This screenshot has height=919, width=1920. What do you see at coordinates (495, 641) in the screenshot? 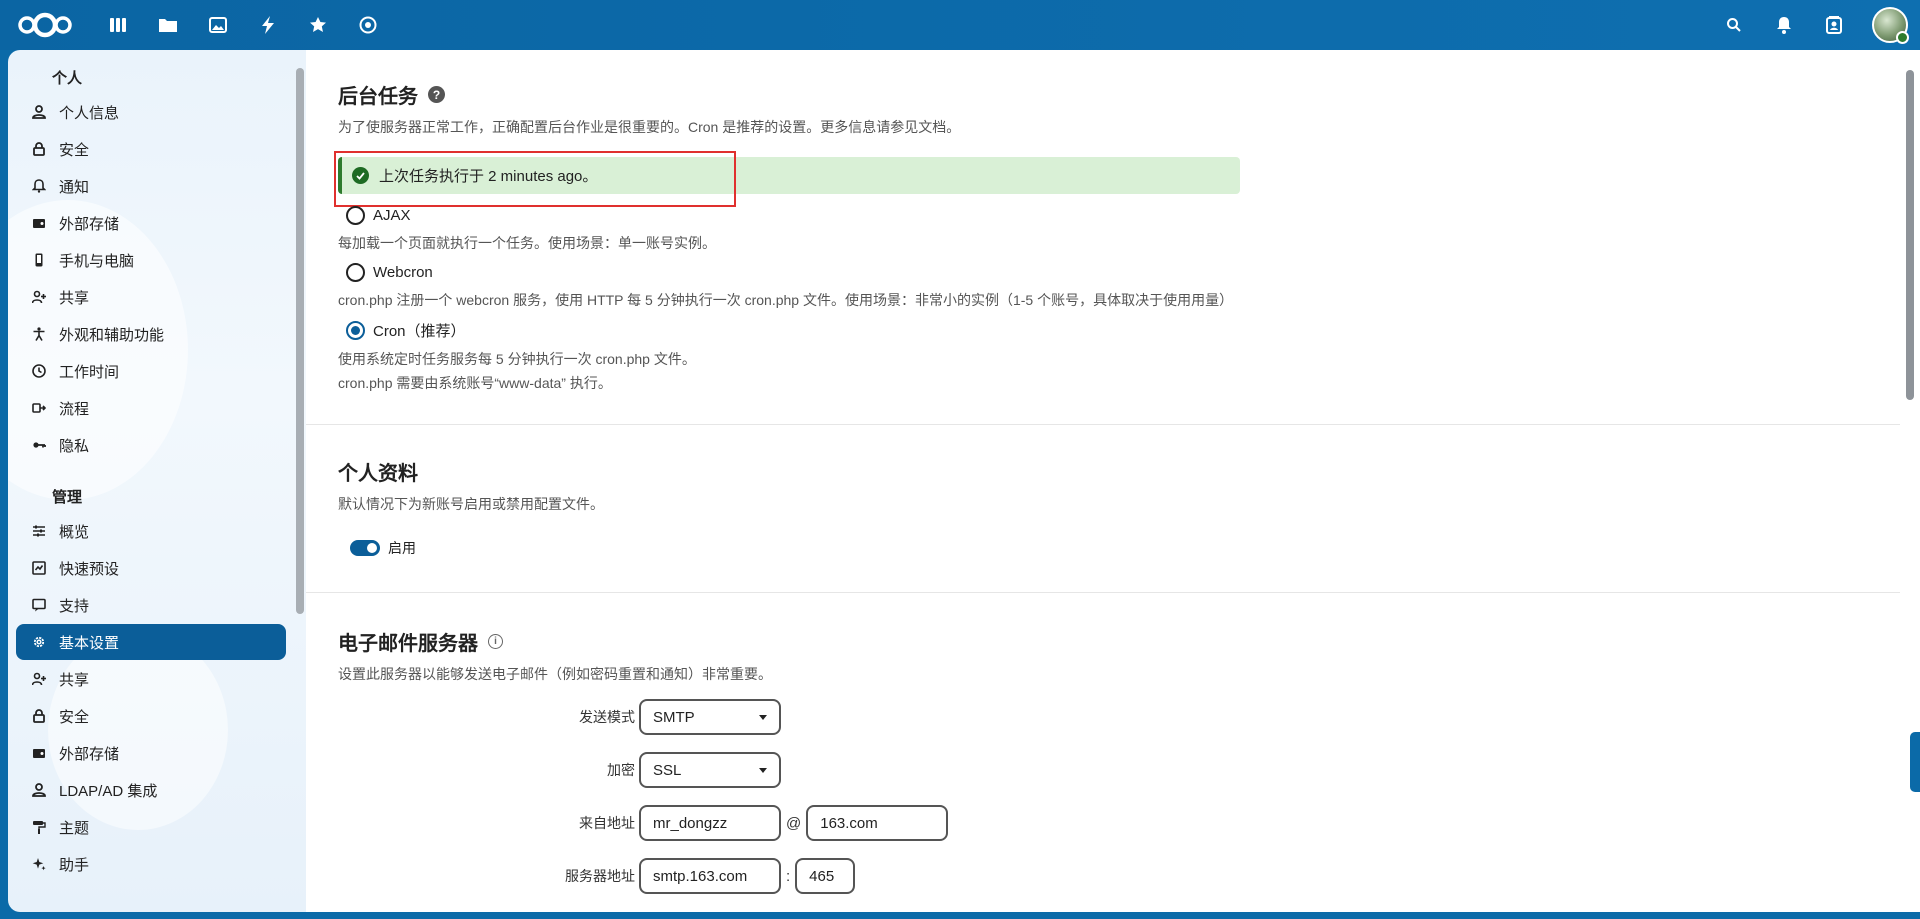
I see `info-icon: i` at bounding box center [495, 641].